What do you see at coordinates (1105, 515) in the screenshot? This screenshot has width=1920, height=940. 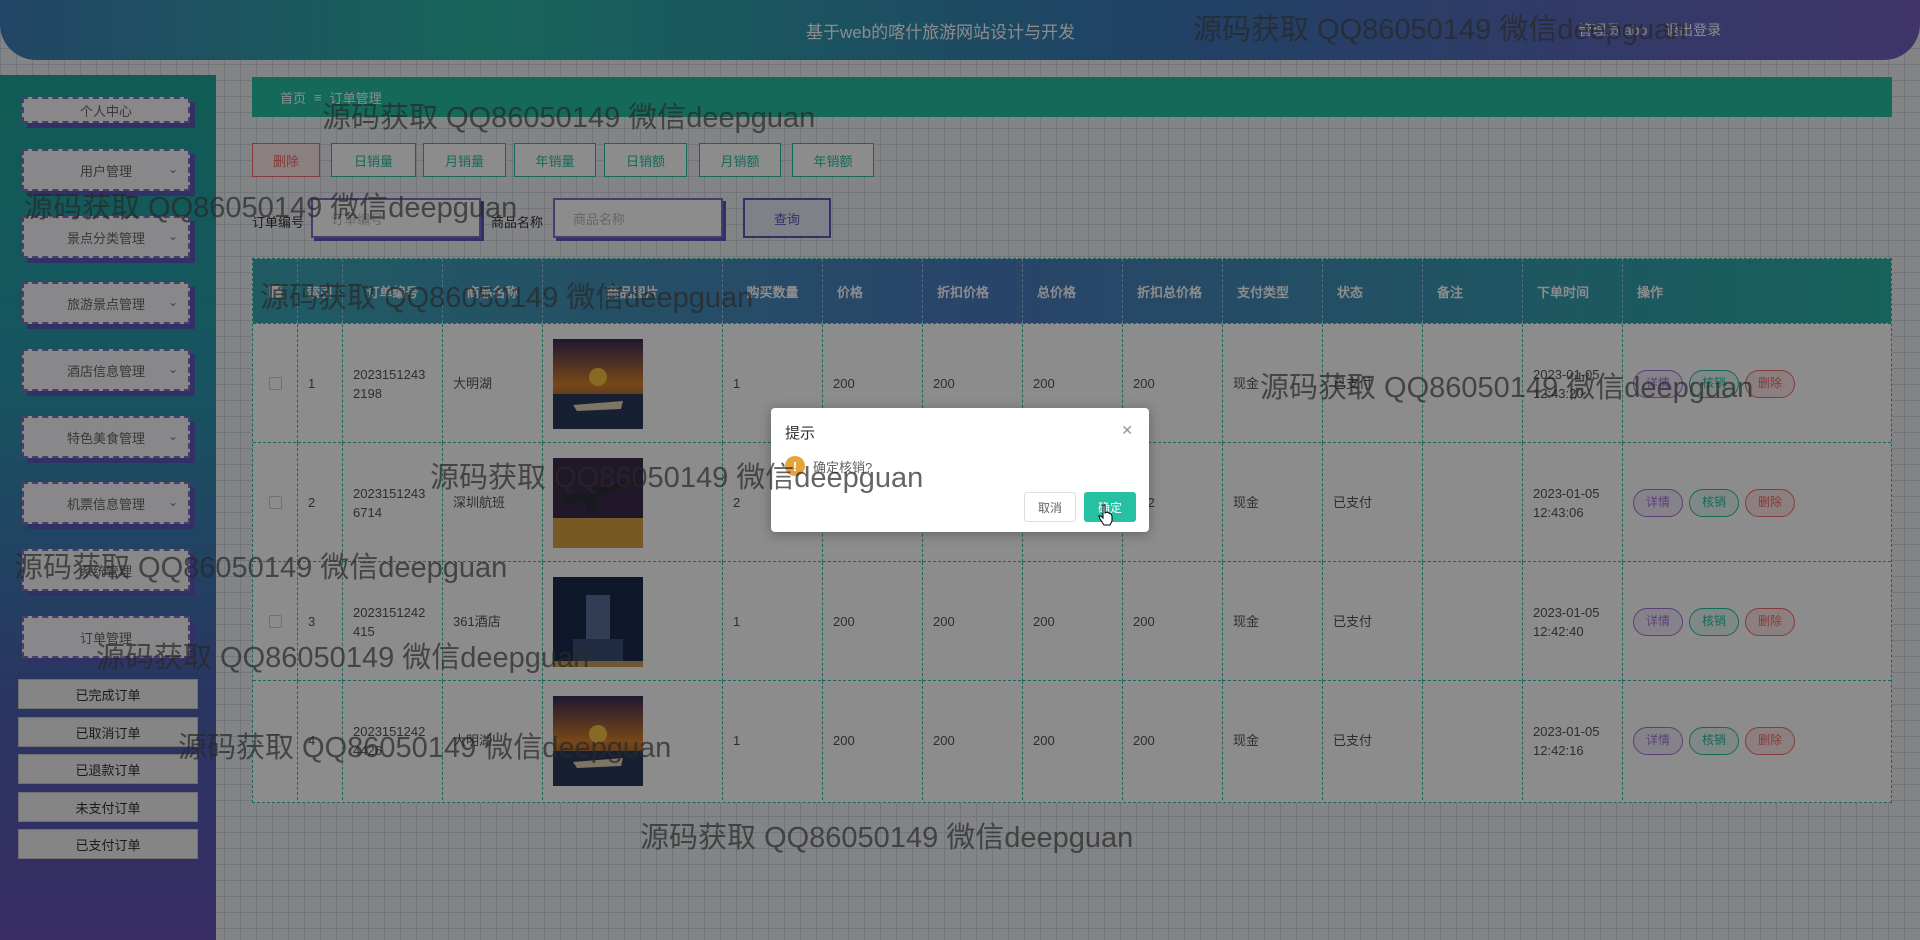 I see `hand-cursor-icon` at bounding box center [1105, 515].